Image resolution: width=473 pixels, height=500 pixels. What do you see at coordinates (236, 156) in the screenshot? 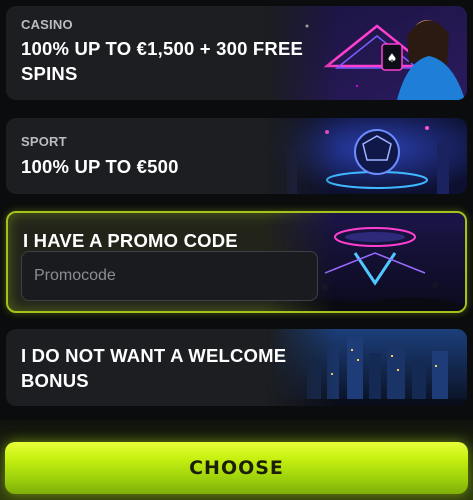
I see `offer-card-sport: SPORT 100% UP TO €500` at bounding box center [236, 156].